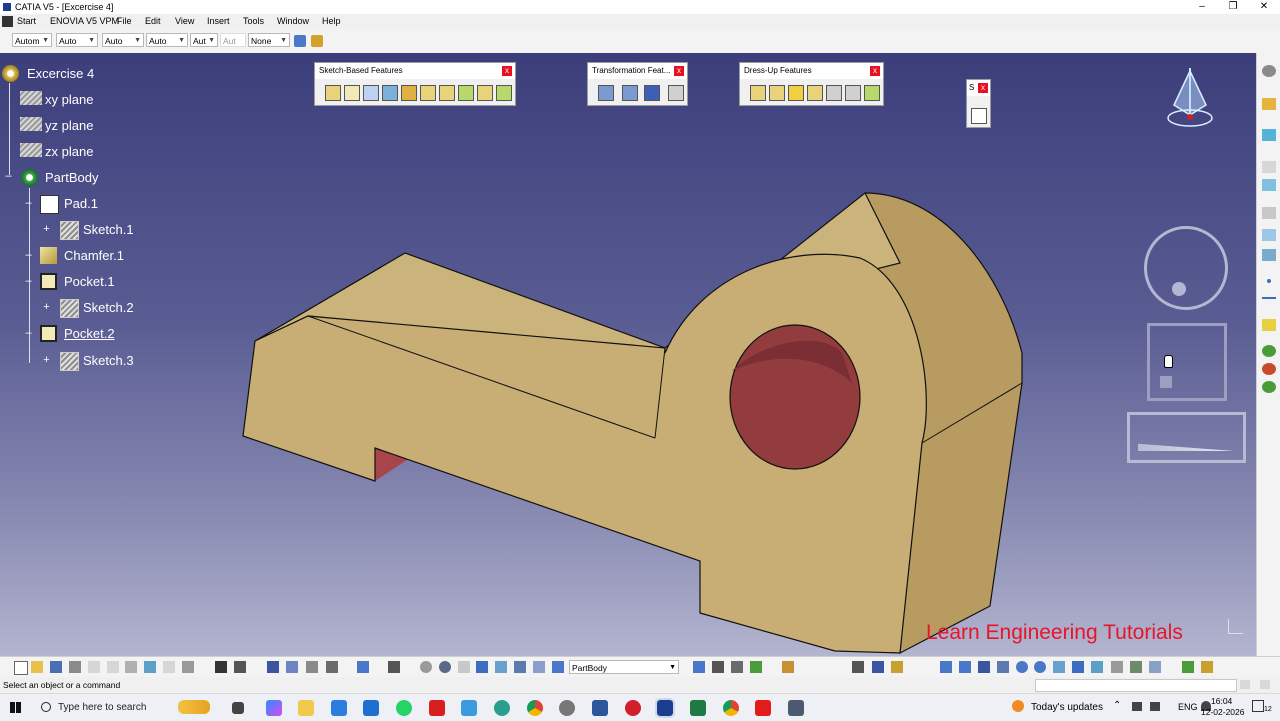  Describe the element at coordinates (409, 93) in the screenshot. I see `hole-icon` at that location.